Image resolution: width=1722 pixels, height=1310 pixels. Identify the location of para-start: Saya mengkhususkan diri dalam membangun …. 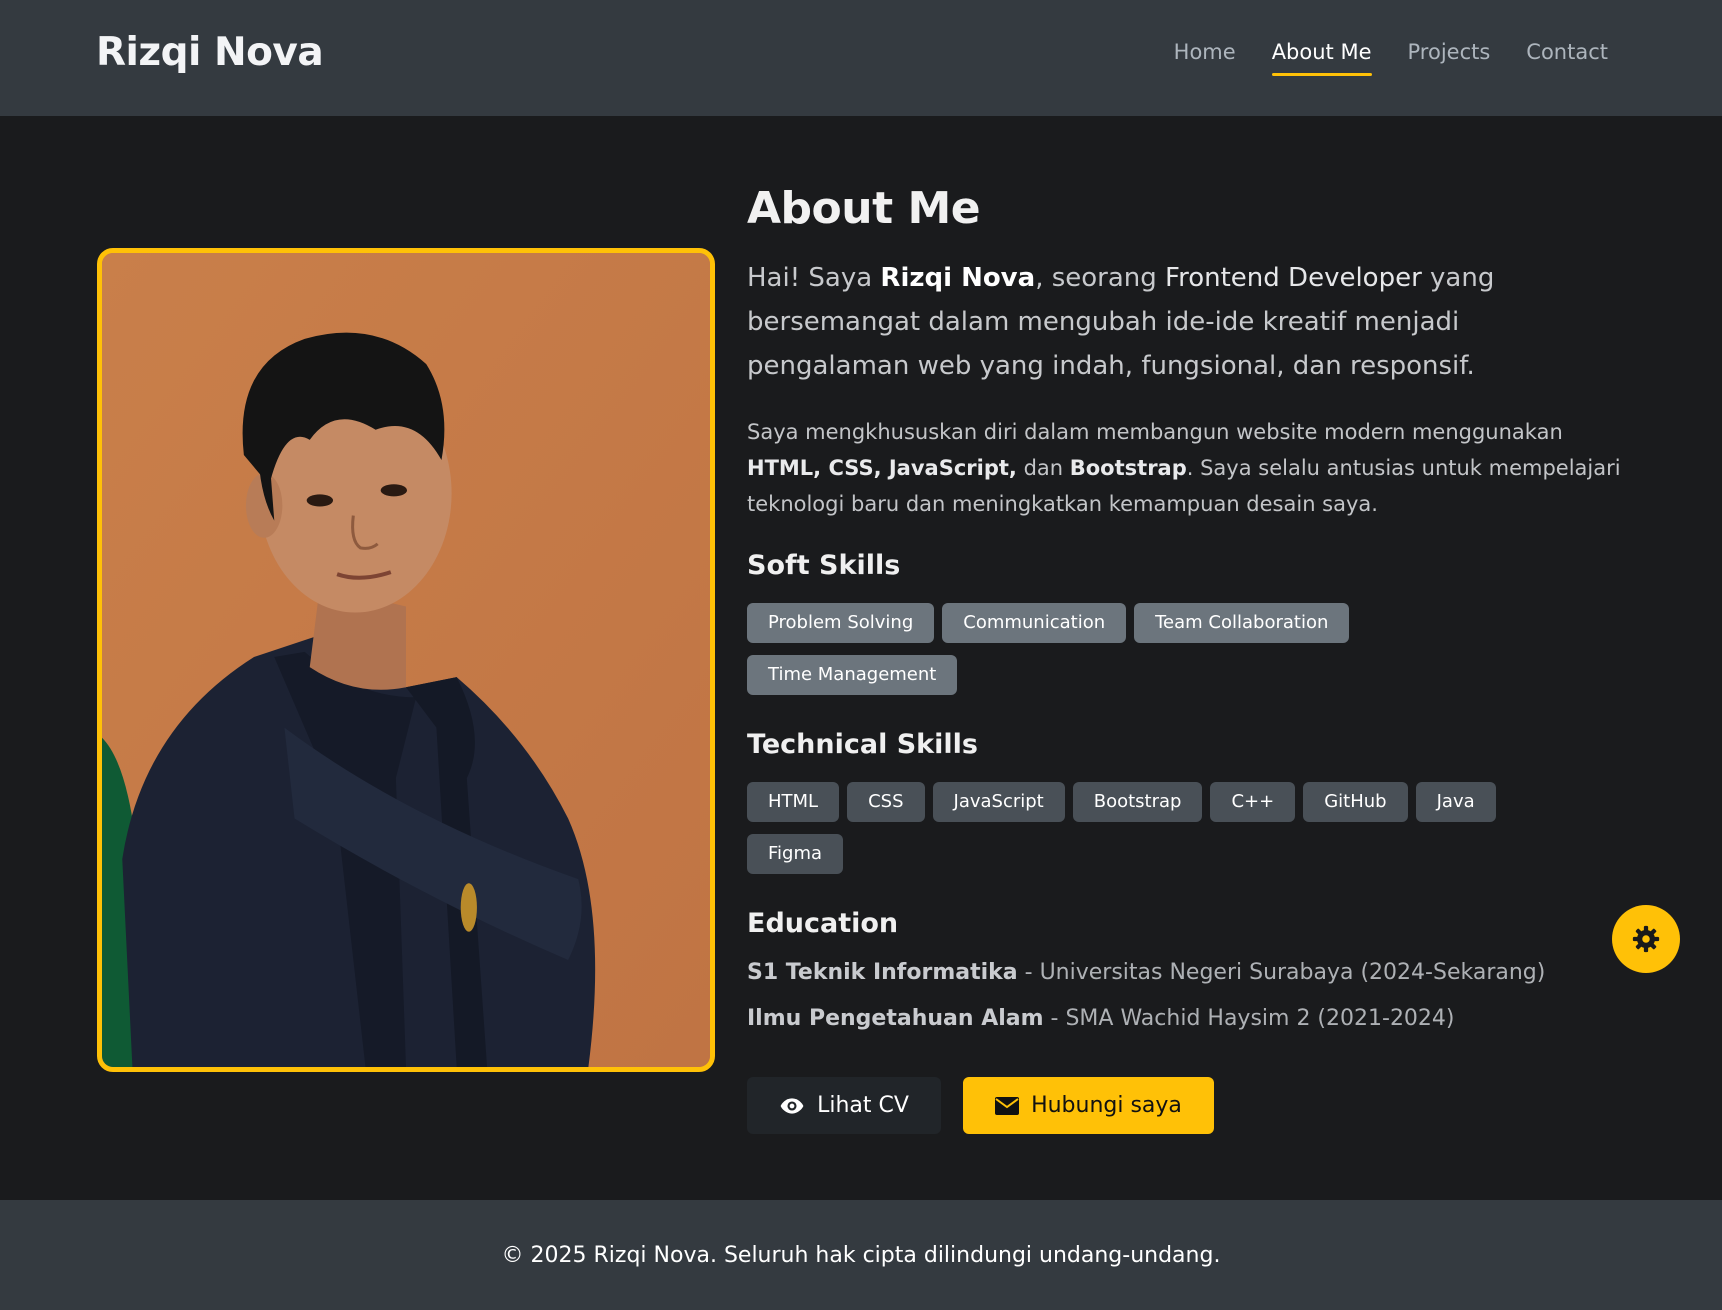
(1155, 432).